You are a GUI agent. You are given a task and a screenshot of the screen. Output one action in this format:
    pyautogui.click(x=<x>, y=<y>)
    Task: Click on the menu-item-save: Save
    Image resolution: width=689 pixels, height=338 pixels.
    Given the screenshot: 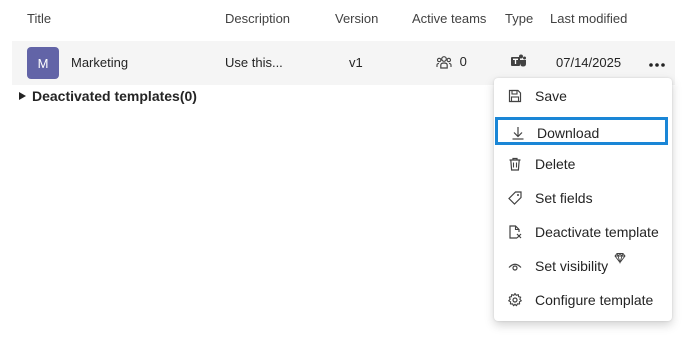 What is the action you would take?
    pyautogui.click(x=583, y=96)
    